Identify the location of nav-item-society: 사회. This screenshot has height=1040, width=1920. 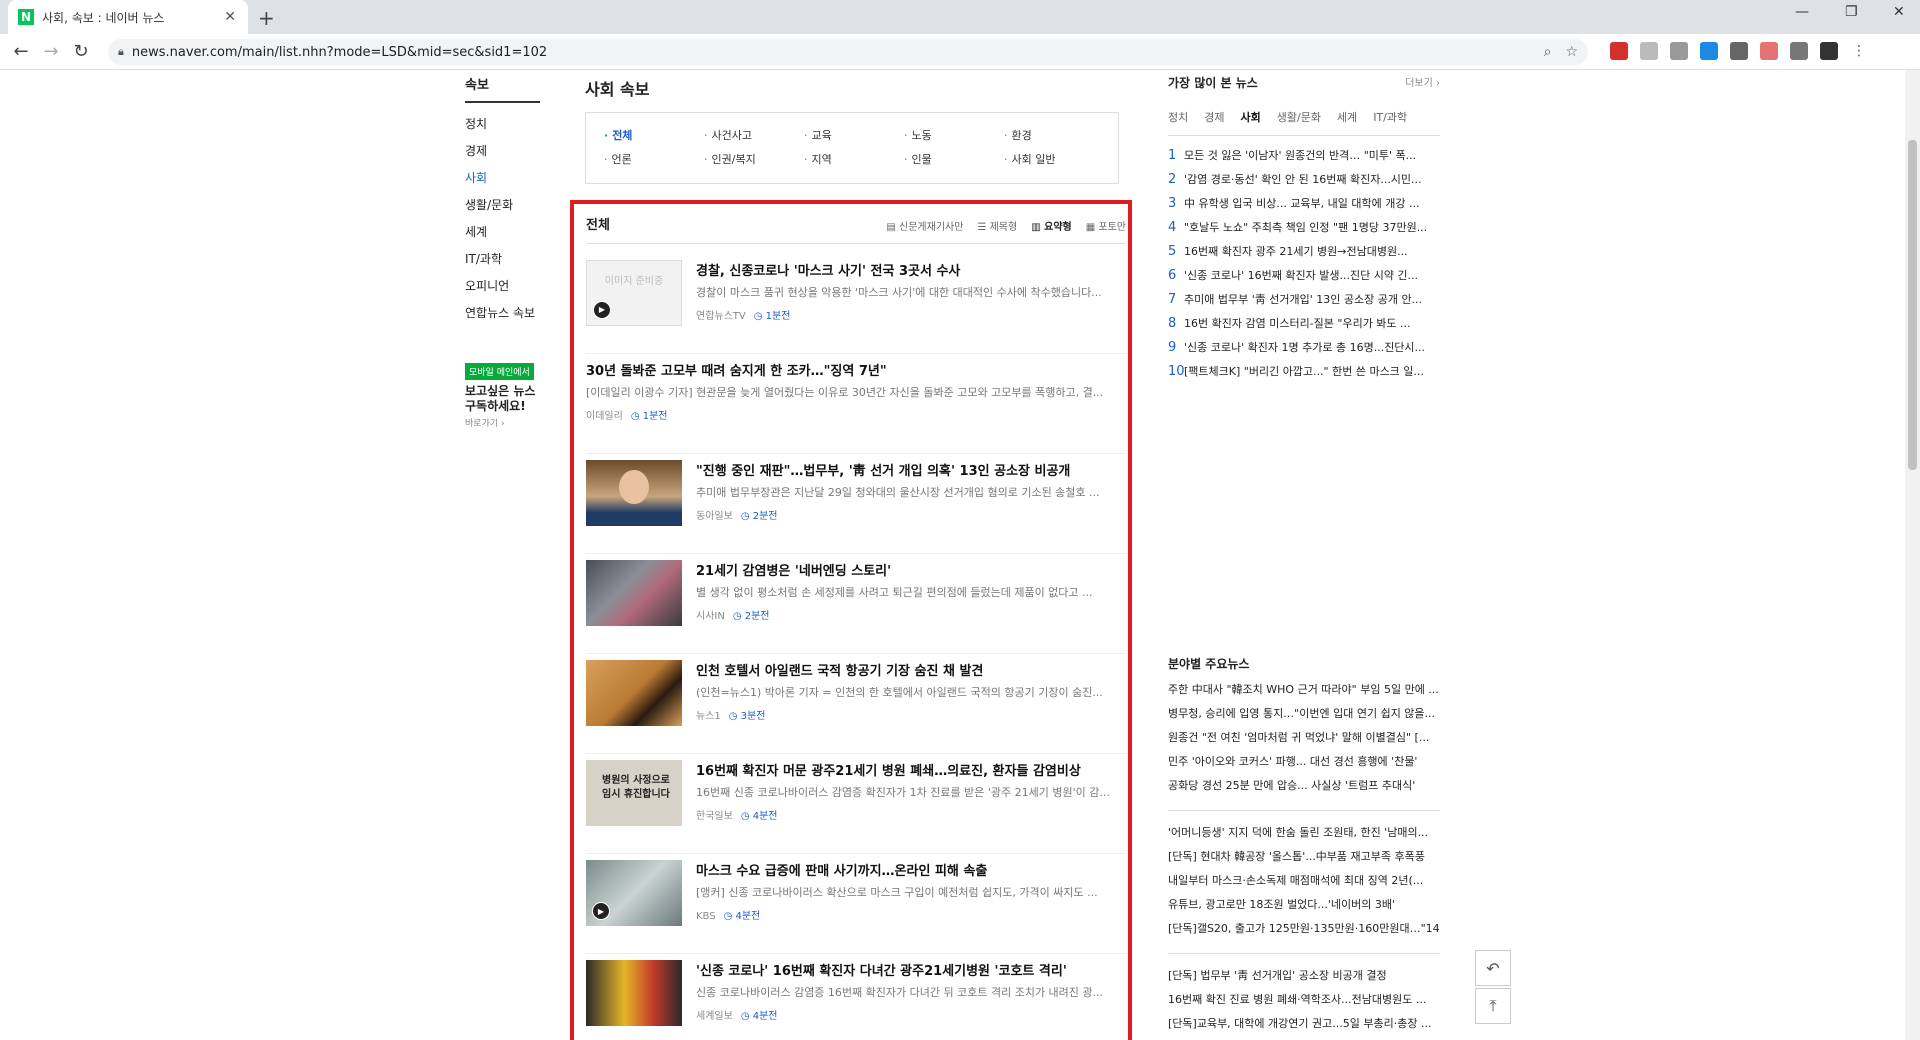
(502, 178).